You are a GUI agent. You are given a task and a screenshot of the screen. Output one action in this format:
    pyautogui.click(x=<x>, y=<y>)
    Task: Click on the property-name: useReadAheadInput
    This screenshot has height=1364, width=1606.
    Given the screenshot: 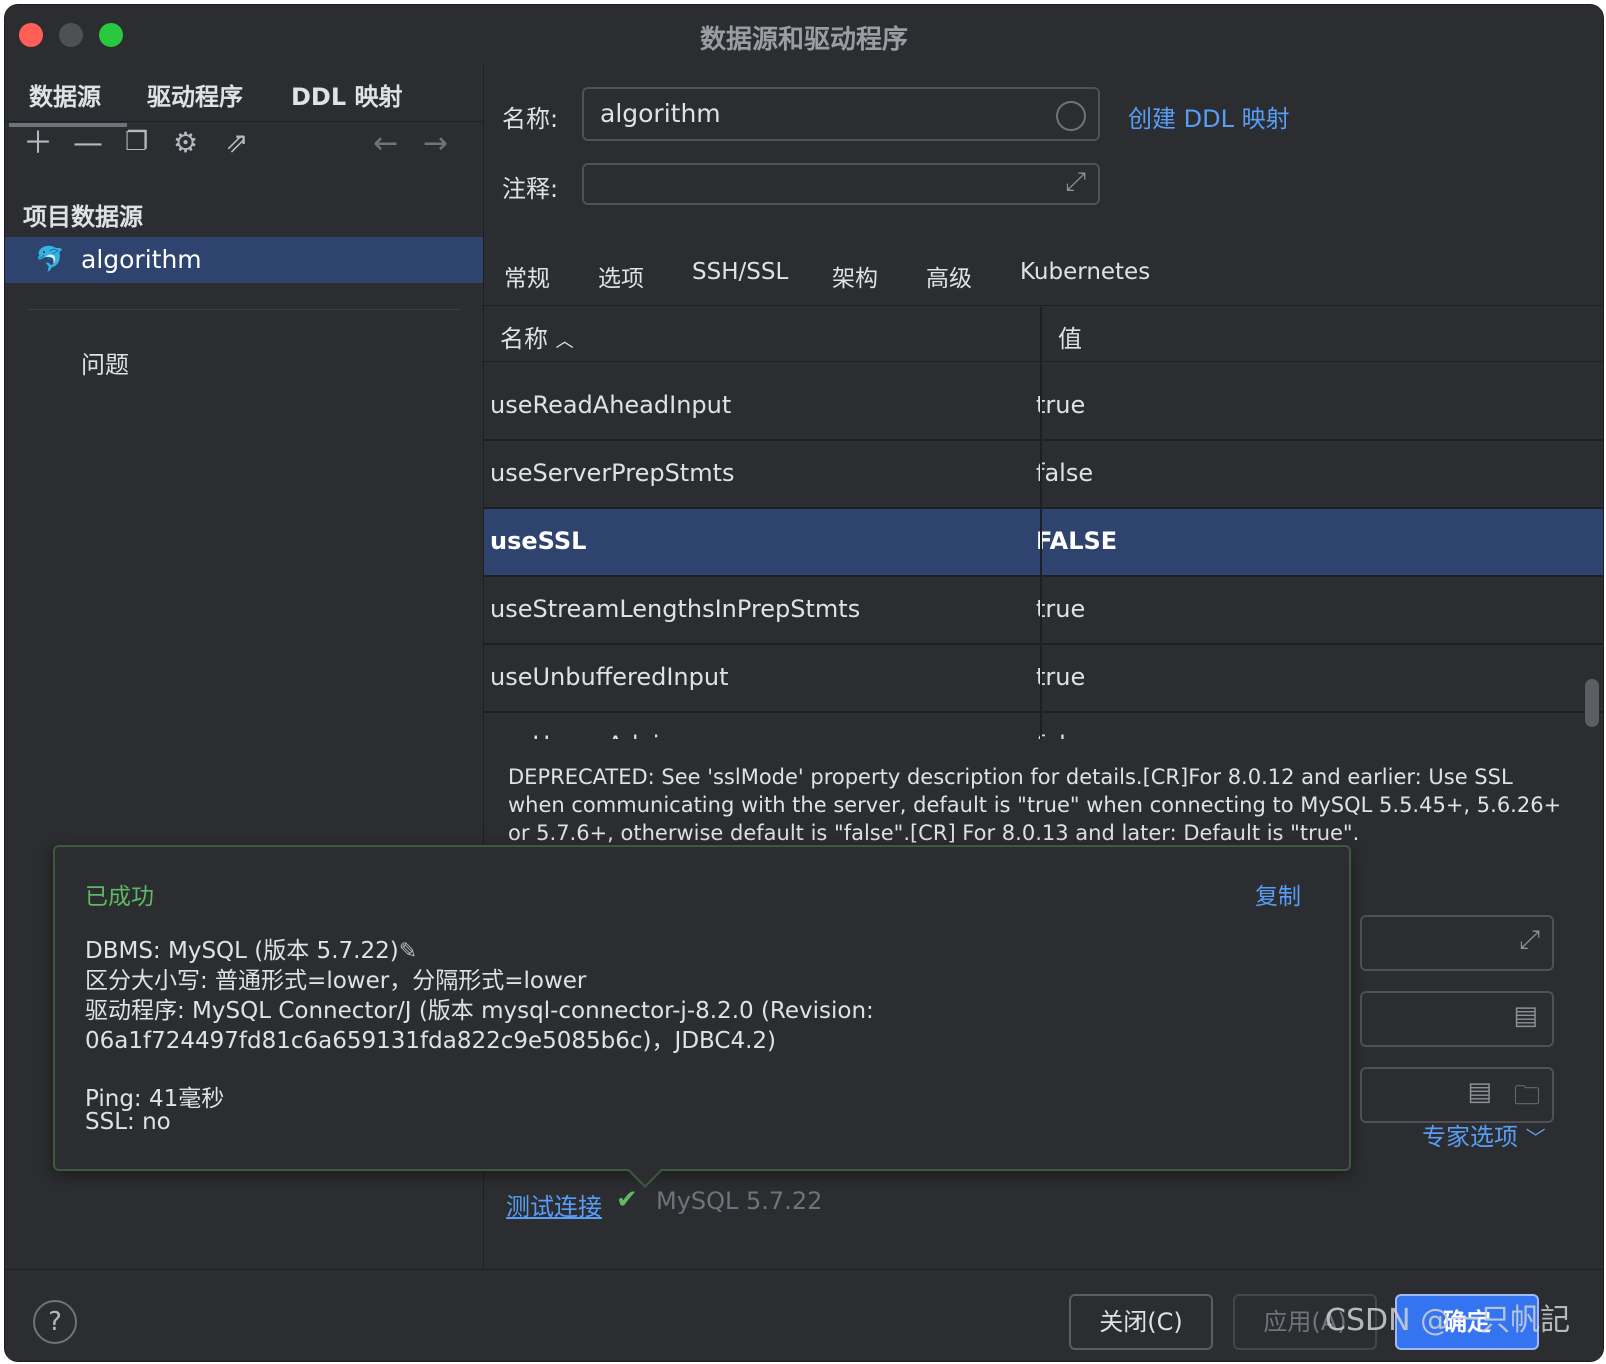 What is the action you would take?
    pyautogui.click(x=611, y=405)
    